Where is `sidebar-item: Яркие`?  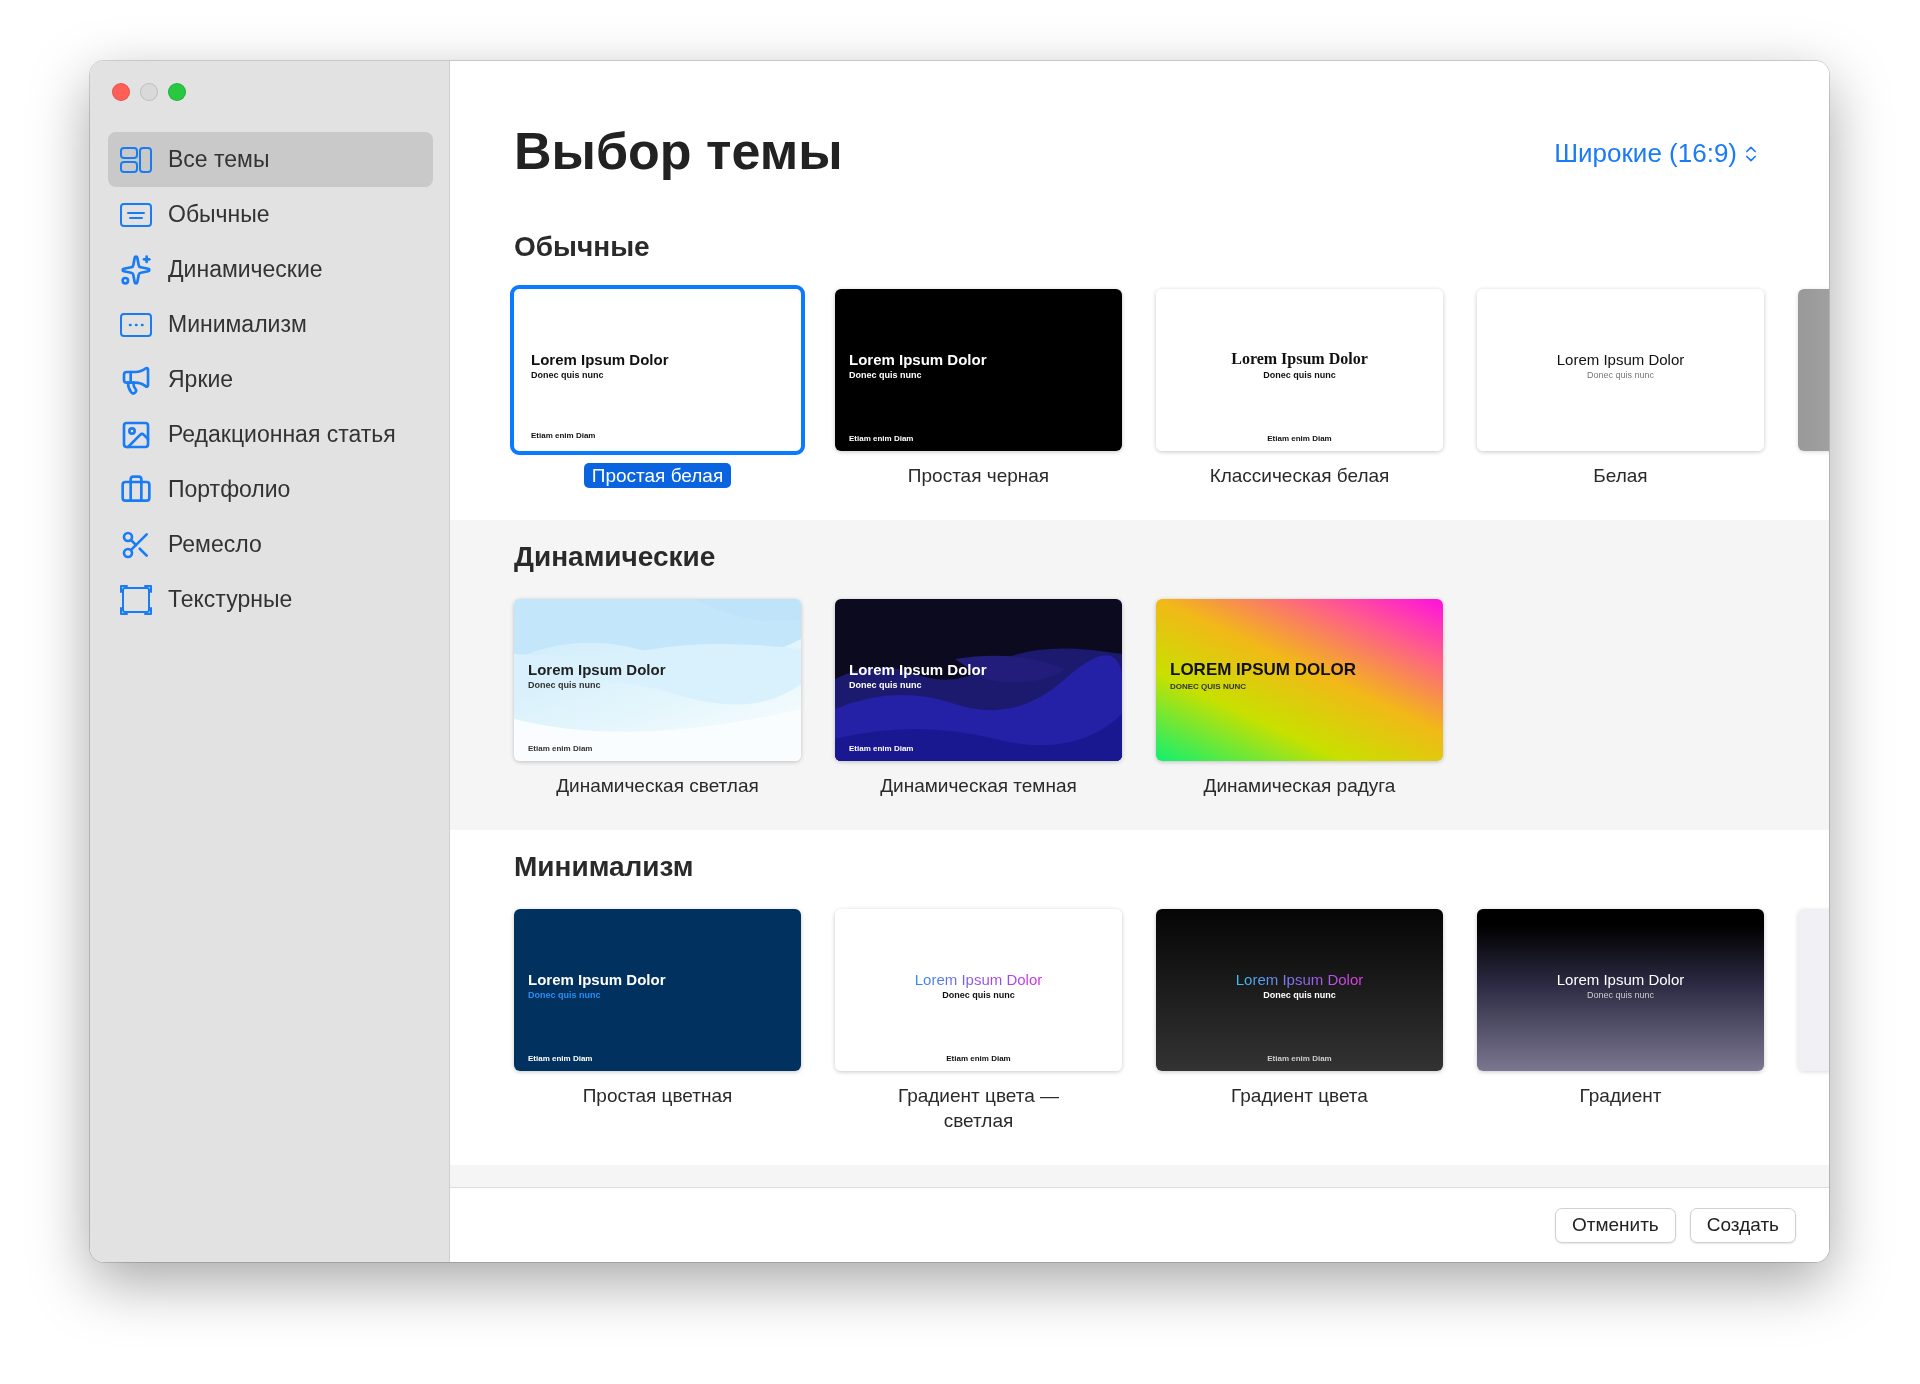 sidebar-item: Яркие is located at coordinates (270, 379).